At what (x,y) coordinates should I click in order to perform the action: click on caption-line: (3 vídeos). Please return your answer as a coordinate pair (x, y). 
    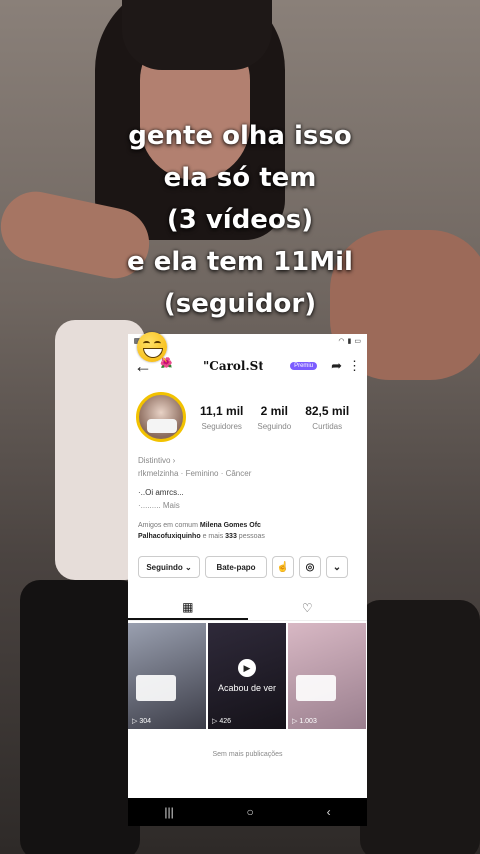
    Looking at the image, I should click on (240, 220).